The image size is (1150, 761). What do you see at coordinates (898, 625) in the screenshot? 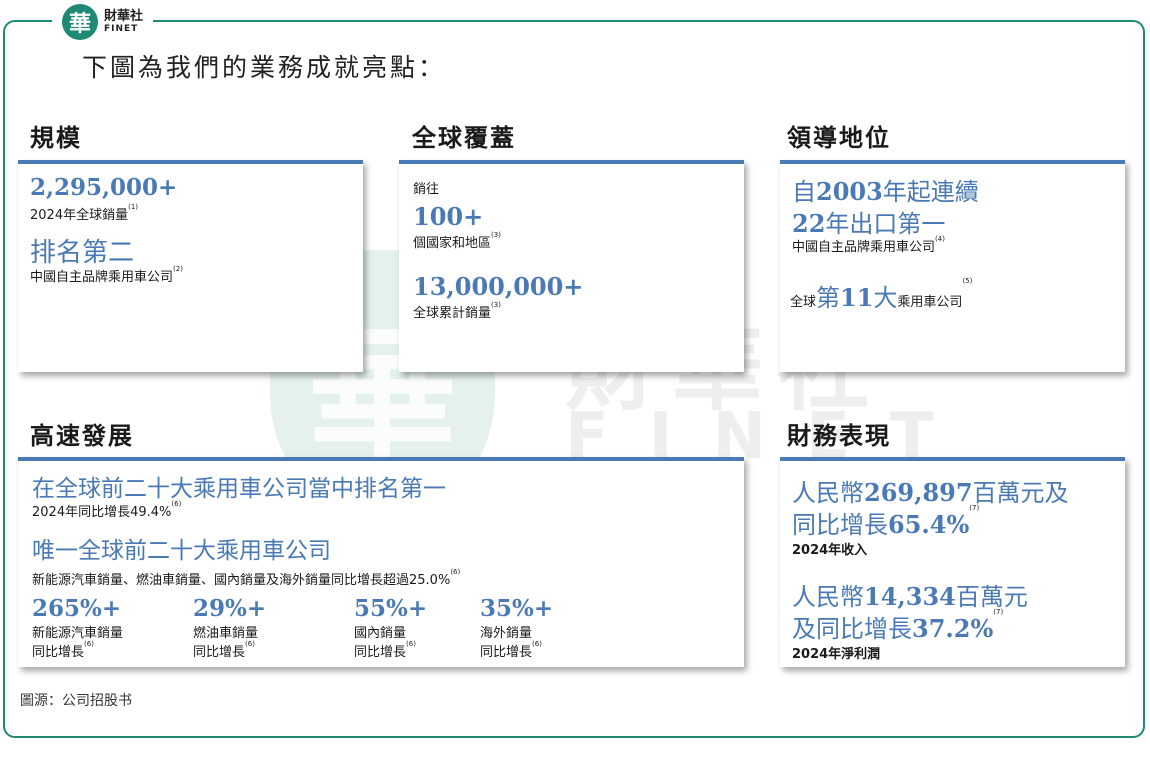
I see `finance-profit-line2: 及同比增長37.2%(7)` at bounding box center [898, 625].